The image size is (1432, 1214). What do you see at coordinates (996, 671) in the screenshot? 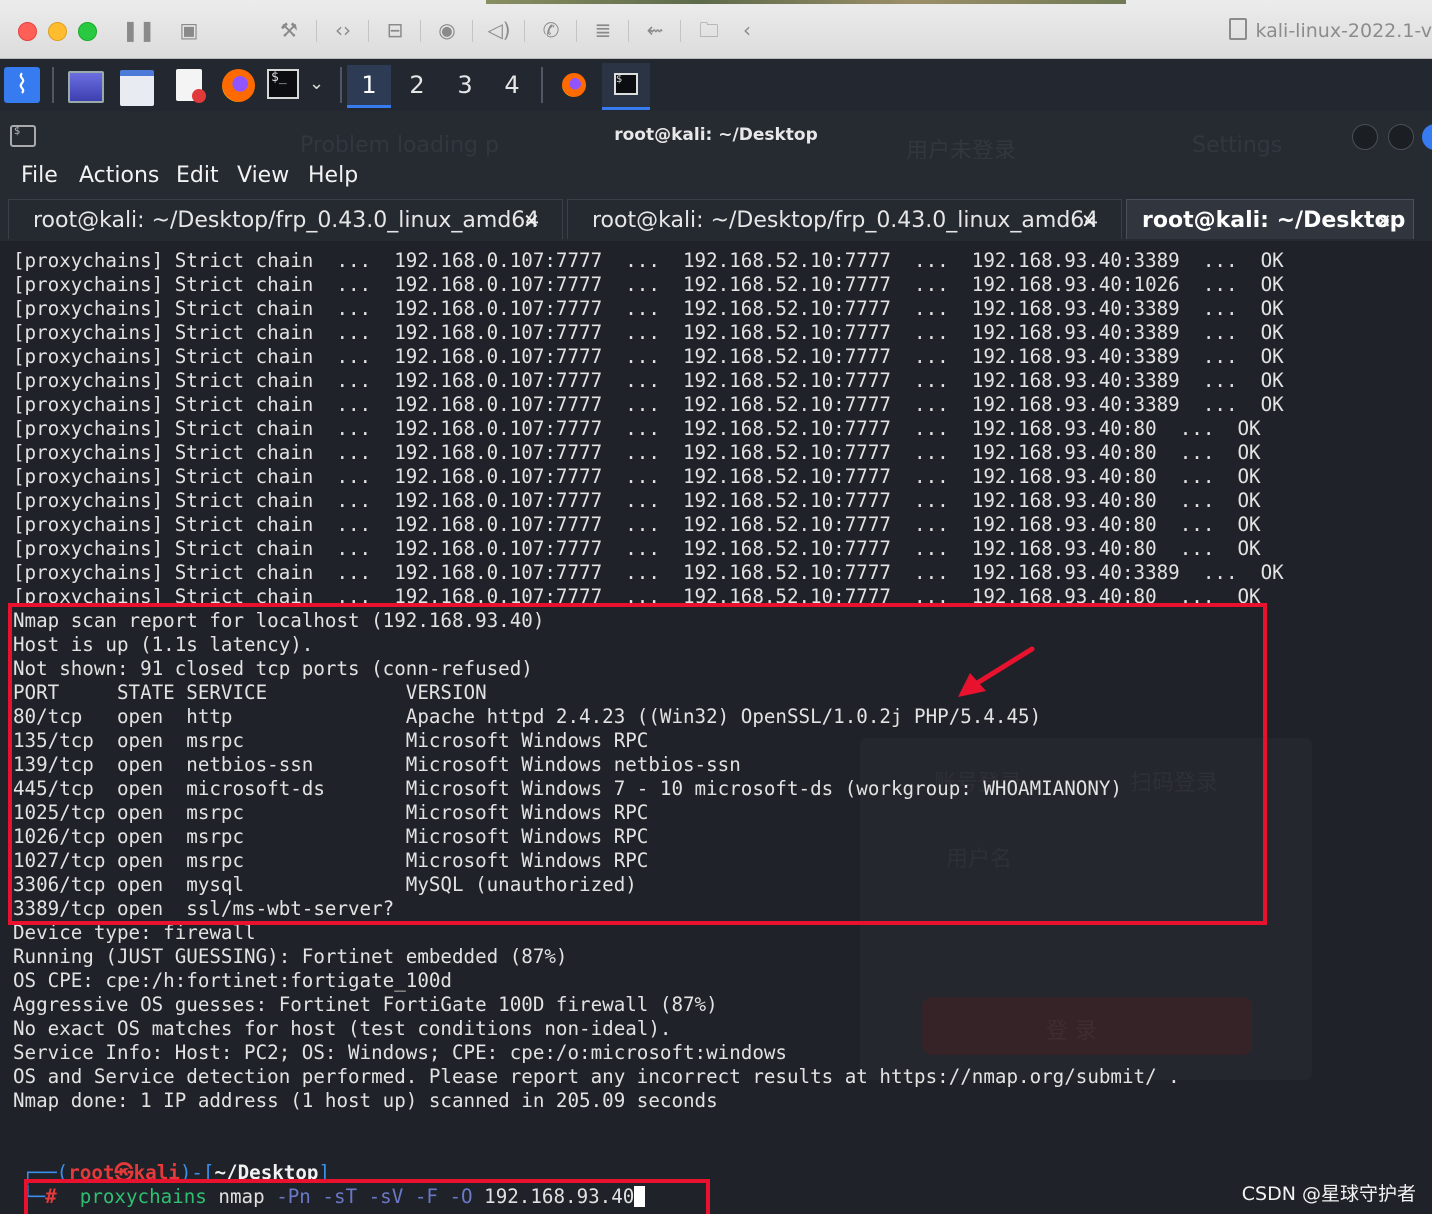
I see `red-arrow-icon` at bounding box center [996, 671].